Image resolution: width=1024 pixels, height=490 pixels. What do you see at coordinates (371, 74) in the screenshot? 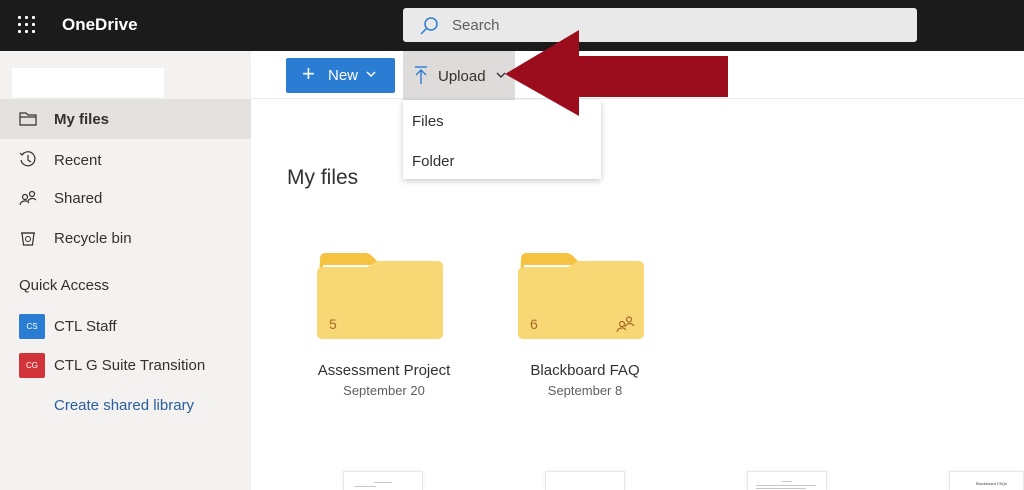
I see `chevron-down-icon` at bounding box center [371, 74].